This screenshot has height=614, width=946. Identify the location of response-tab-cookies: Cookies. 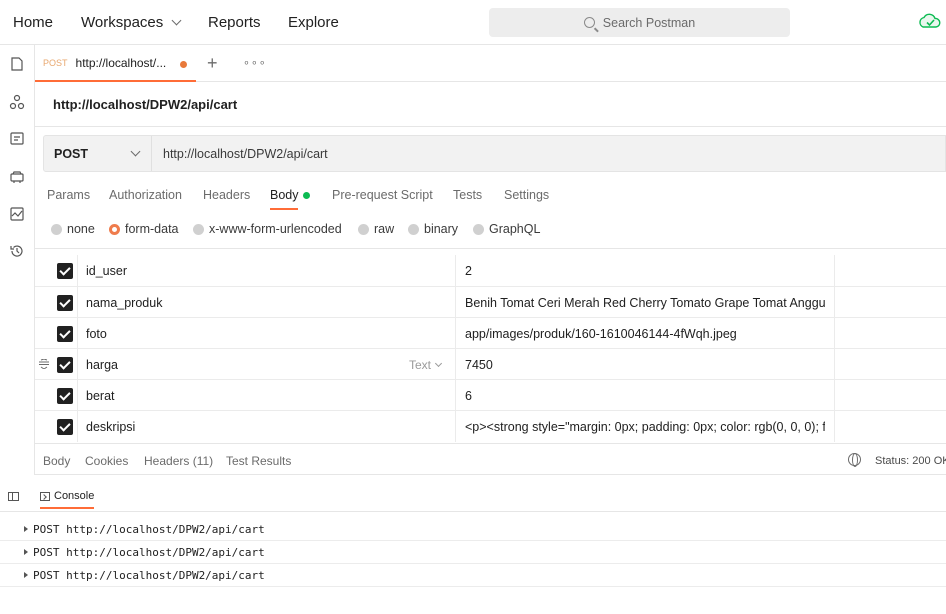
(106, 461).